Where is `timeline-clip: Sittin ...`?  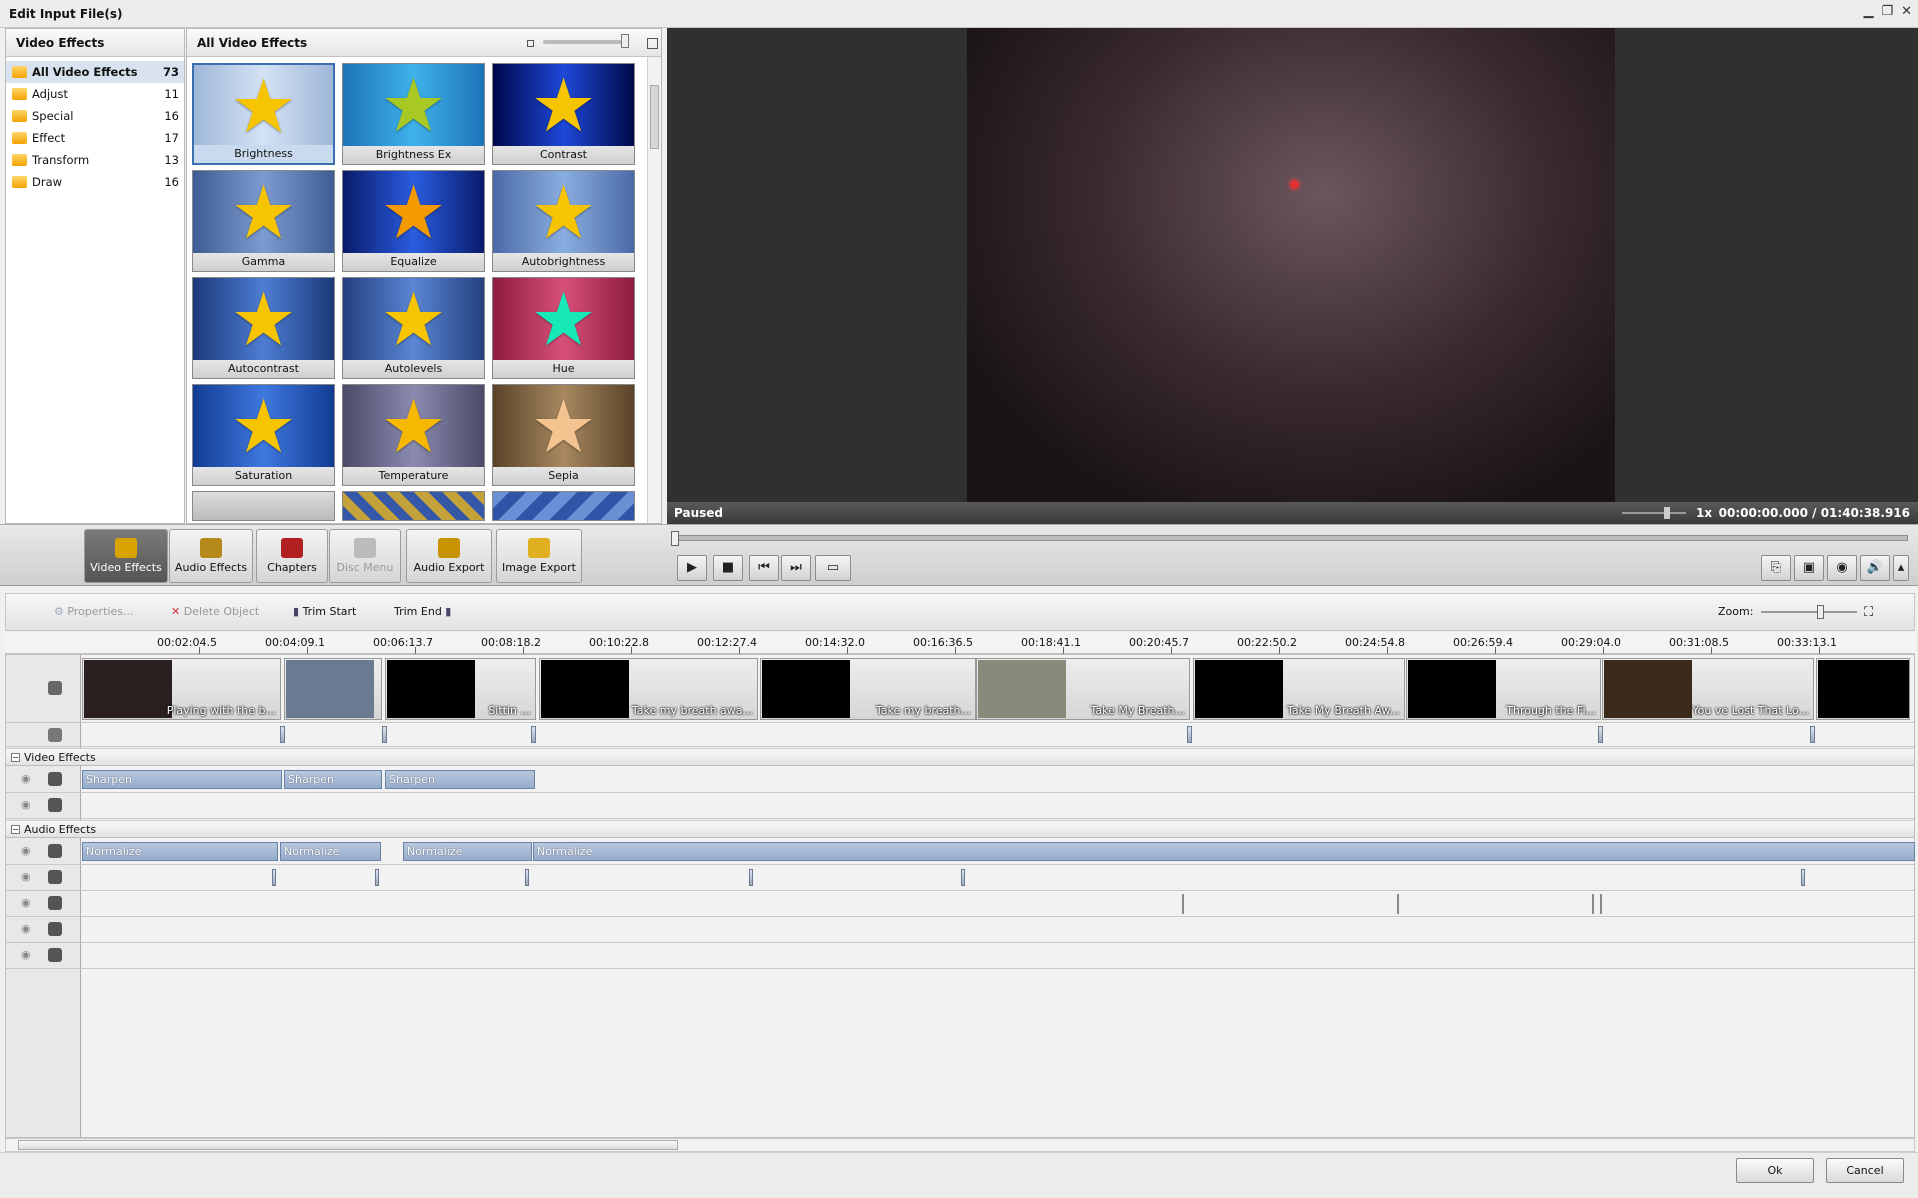
timeline-clip: Sittin ... is located at coordinates (460, 689).